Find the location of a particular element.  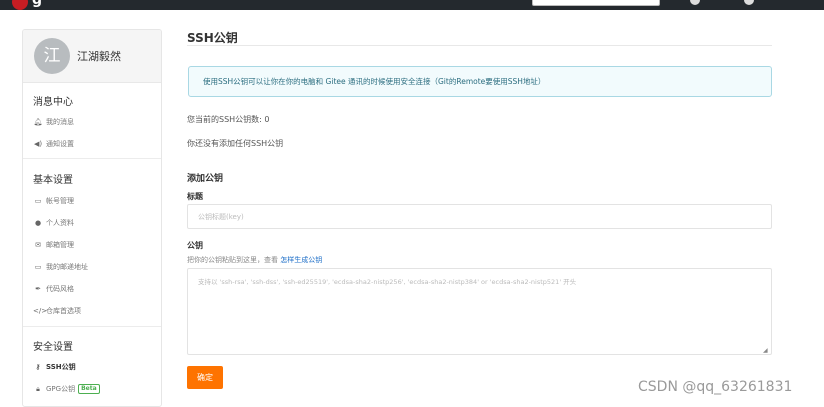

sidebar-item-ssh-keys: ⚷ SSH公钥 is located at coordinates (54, 367).